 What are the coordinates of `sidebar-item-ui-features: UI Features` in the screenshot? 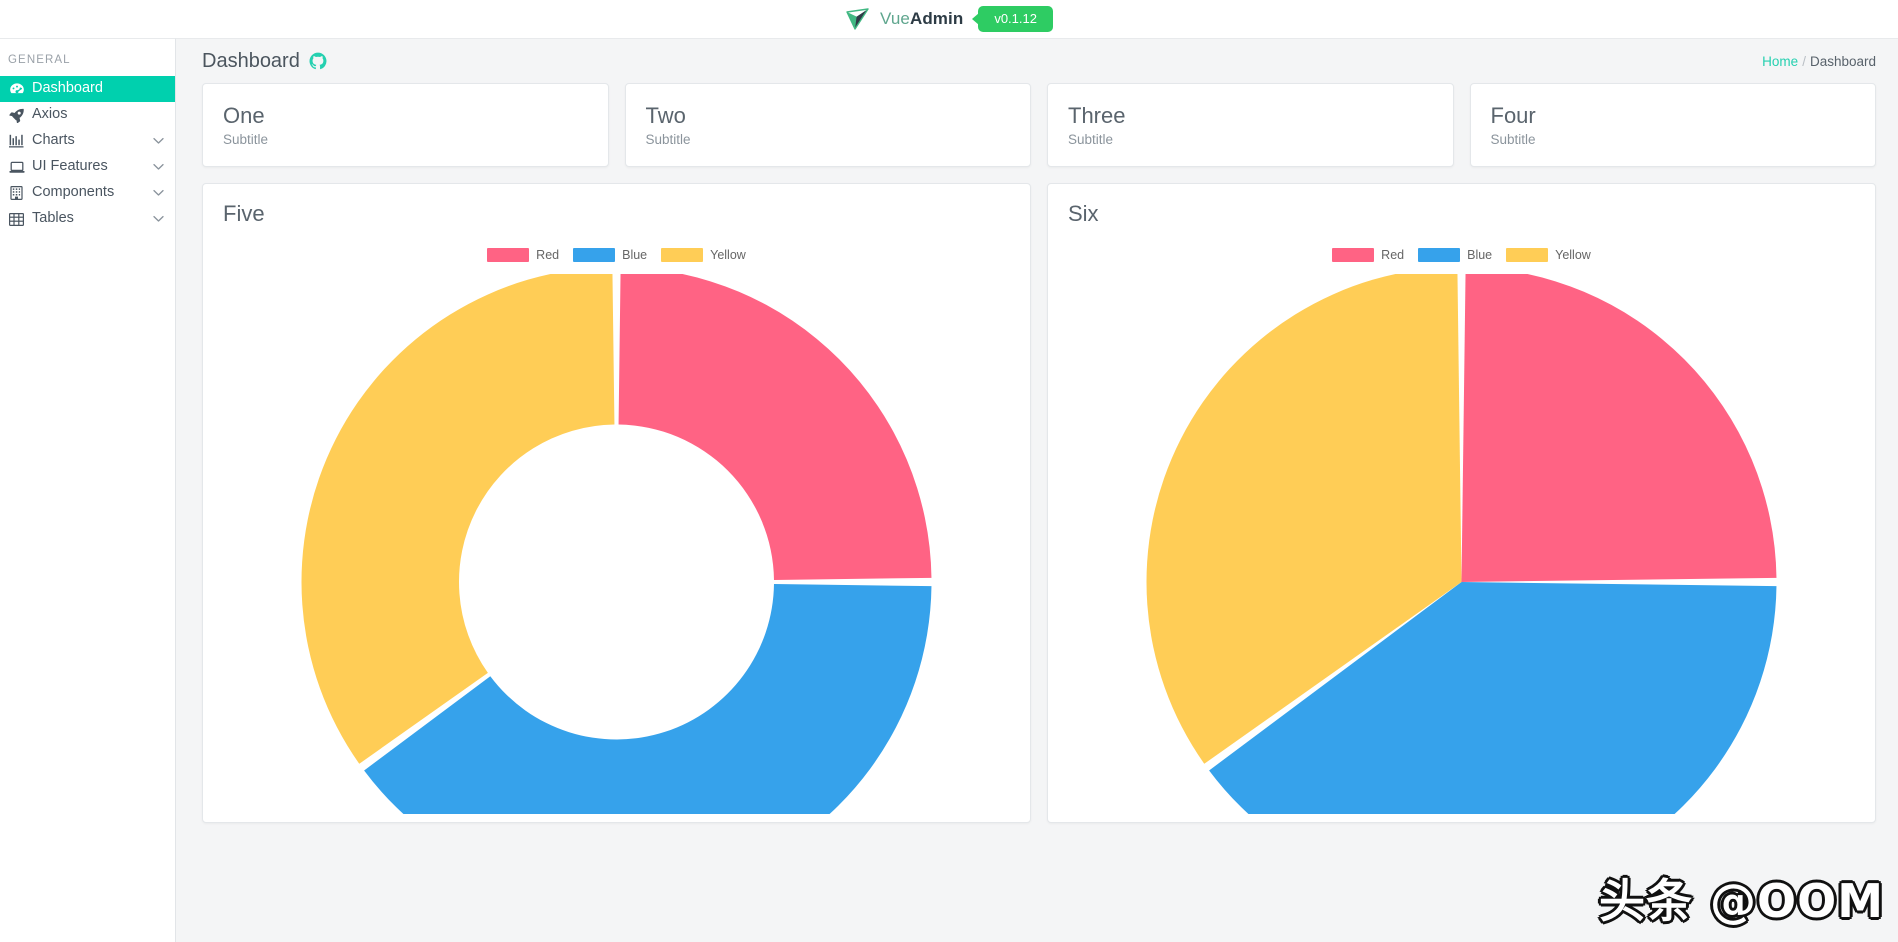 It's located at (87, 167).